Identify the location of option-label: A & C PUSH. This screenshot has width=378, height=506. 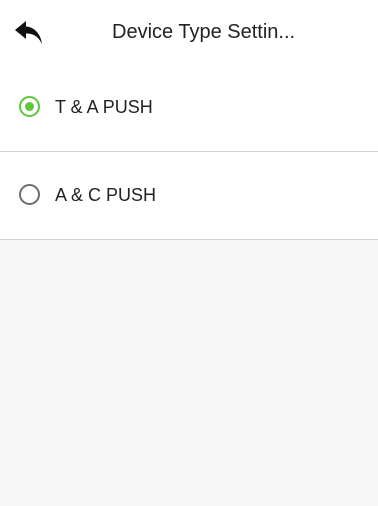
(106, 195).